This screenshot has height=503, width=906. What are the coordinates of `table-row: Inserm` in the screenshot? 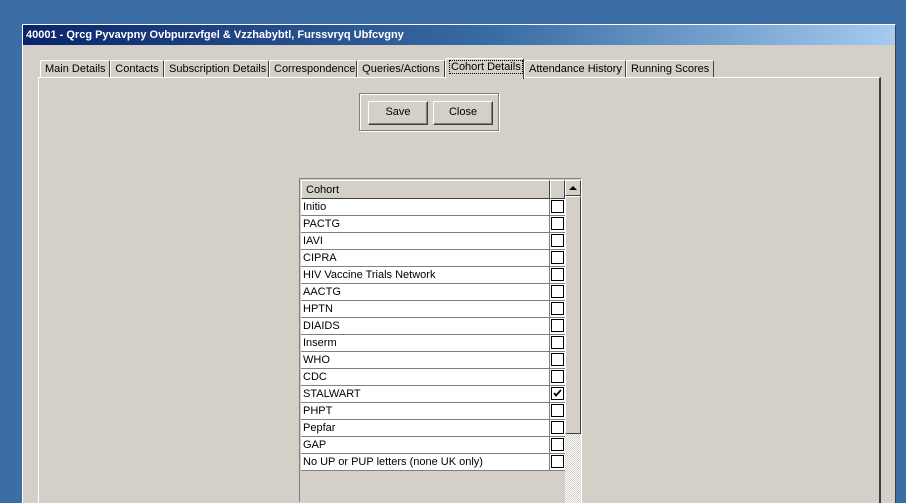 It's located at (433, 343).